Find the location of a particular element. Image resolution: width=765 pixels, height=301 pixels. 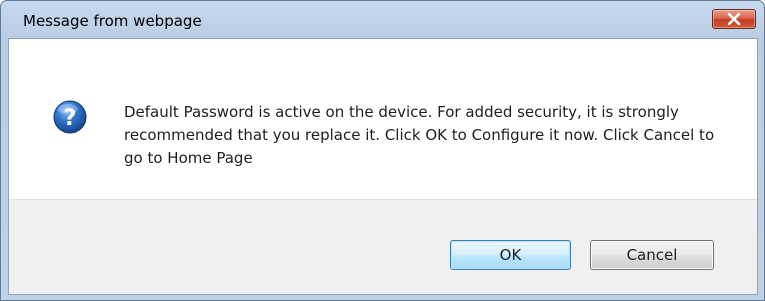

question-icon: ? is located at coordinates (70, 117).